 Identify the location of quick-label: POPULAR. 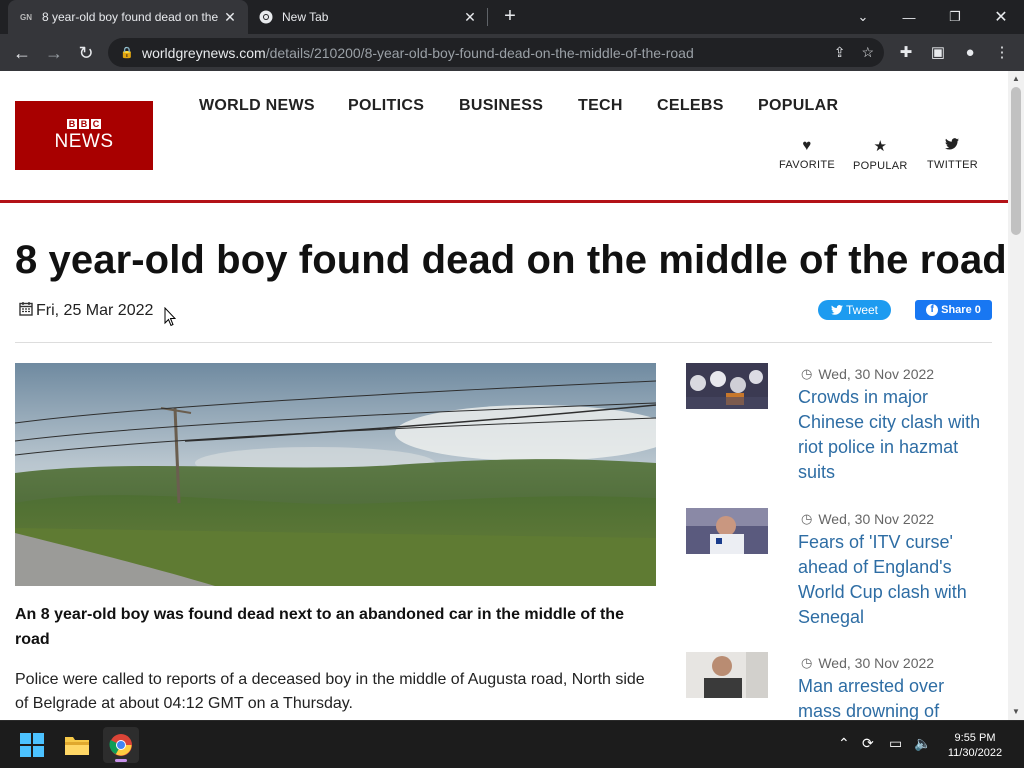
(880, 166).